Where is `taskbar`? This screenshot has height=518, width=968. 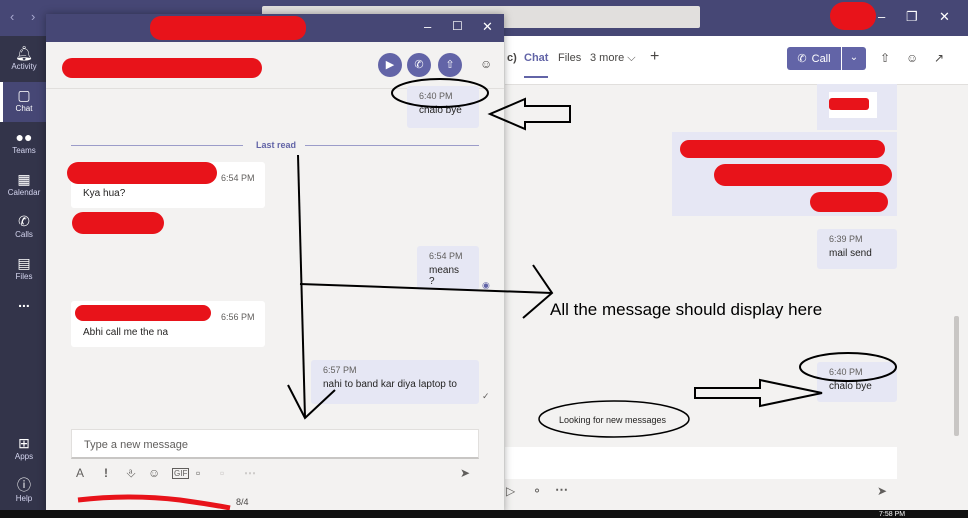 taskbar is located at coordinates (484, 514).